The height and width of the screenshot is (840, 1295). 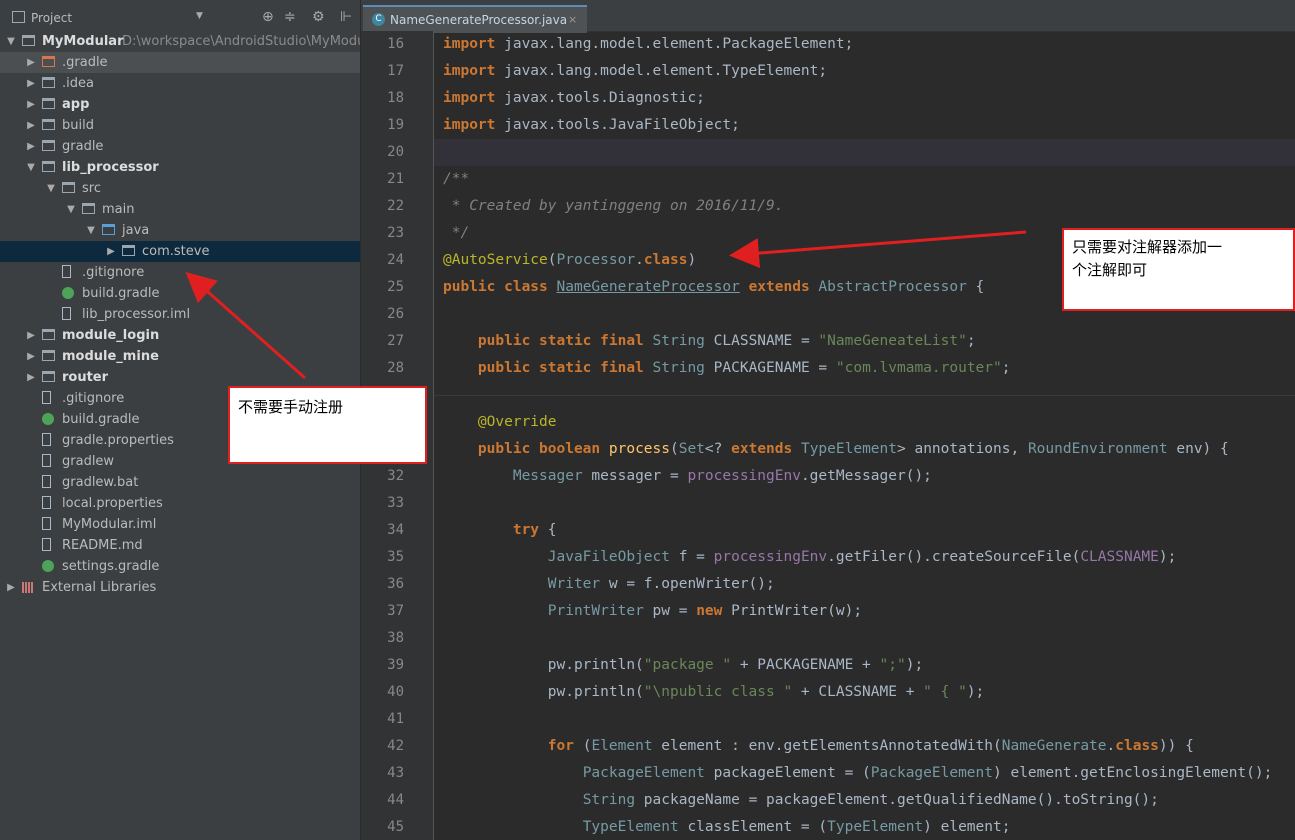 What do you see at coordinates (85, 62) in the screenshot?
I see `tree-item-label: .gradle` at bounding box center [85, 62].